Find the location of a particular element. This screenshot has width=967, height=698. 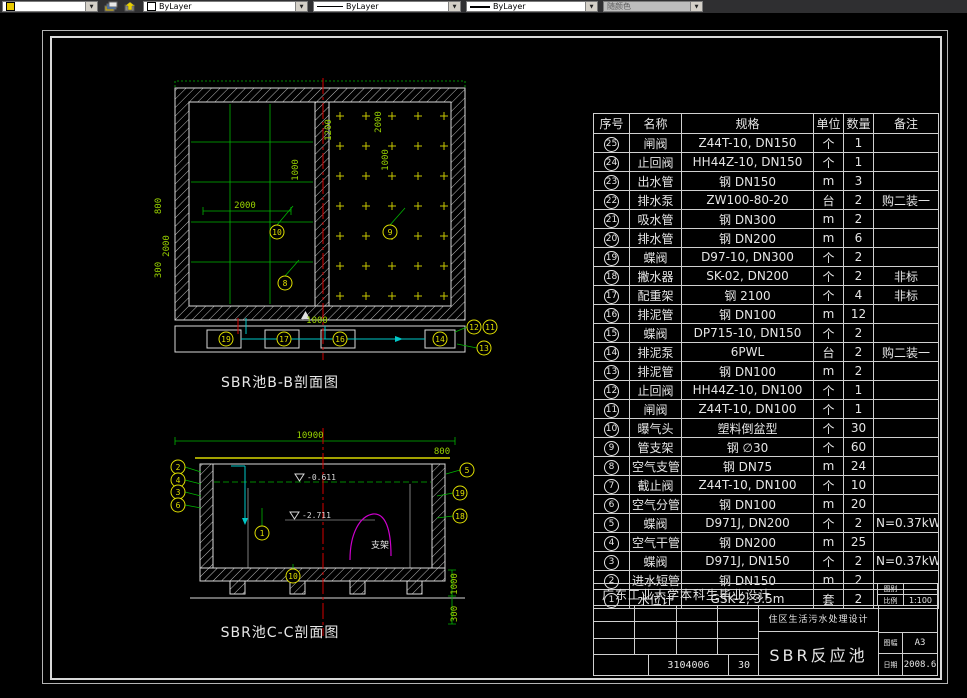

color-combo: ByLayer ▼ is located at coordinates (225, 6).